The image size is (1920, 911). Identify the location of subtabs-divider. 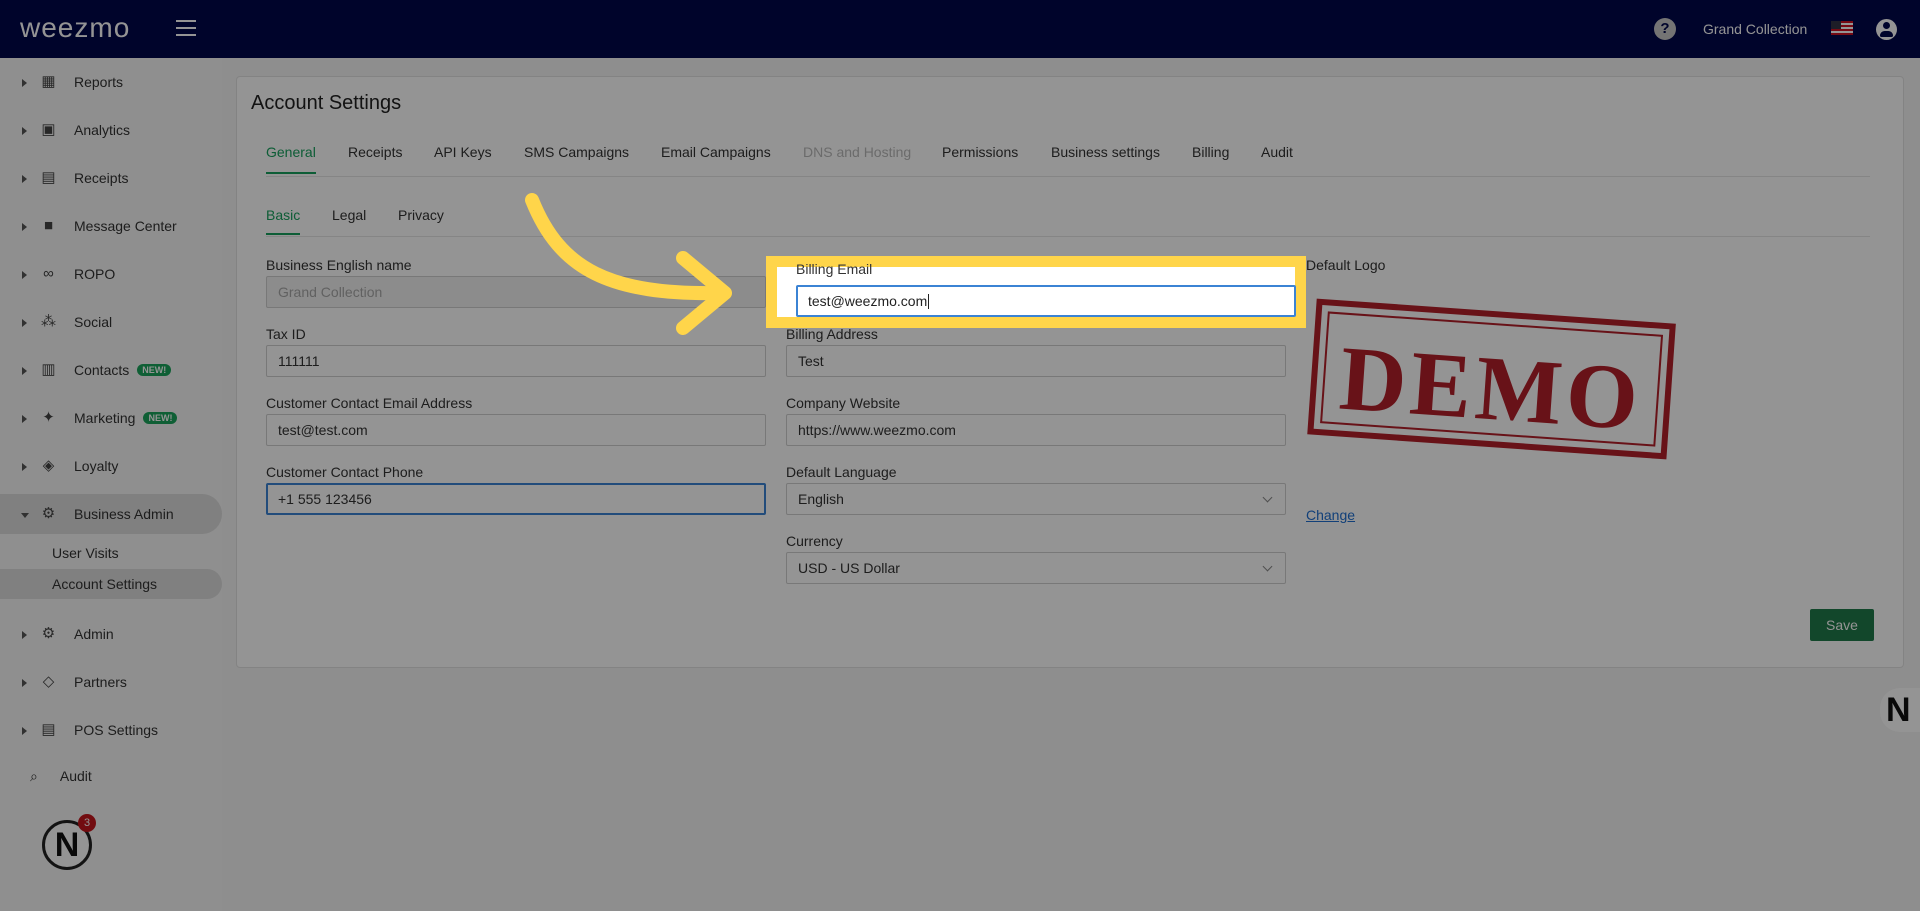
(1068, 236).